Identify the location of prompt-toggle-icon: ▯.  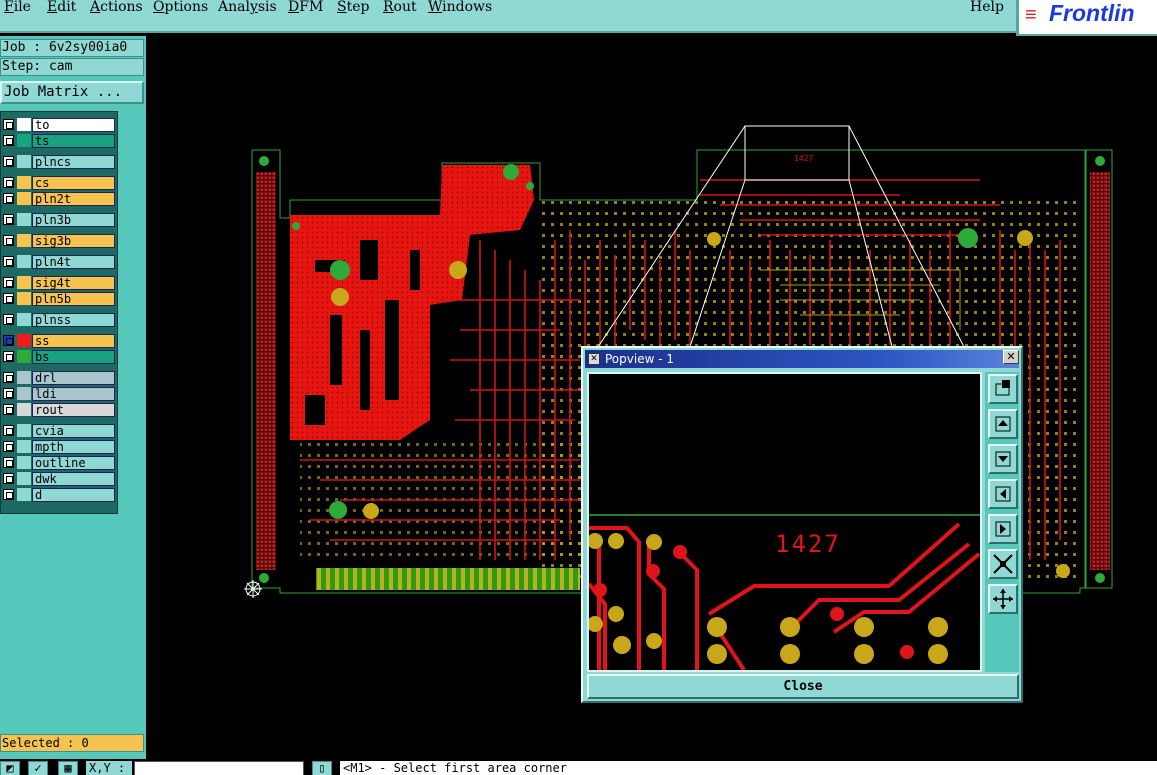
(322, 768).